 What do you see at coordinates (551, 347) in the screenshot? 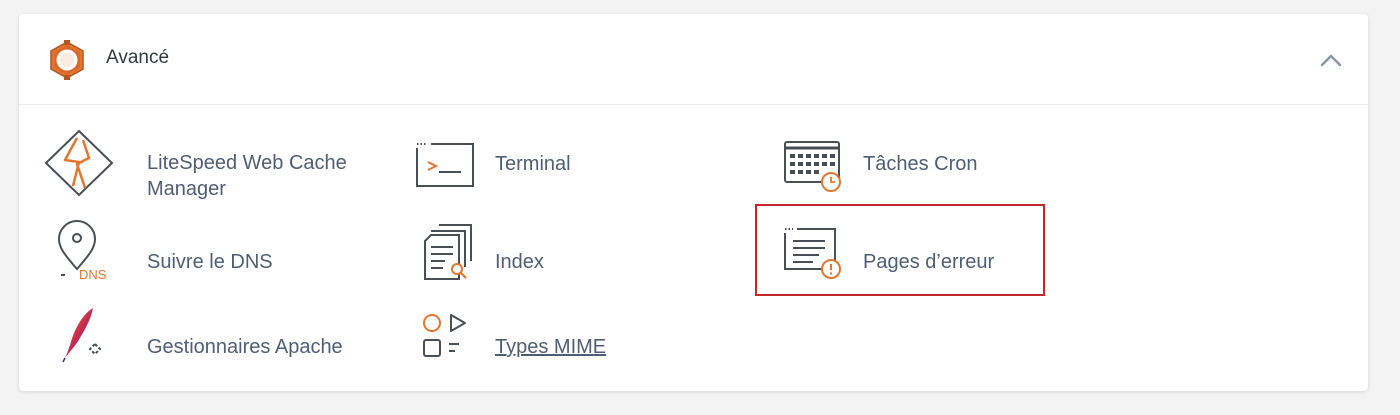
I see `item-label: Types MIME` at bounding box center [551, 347].